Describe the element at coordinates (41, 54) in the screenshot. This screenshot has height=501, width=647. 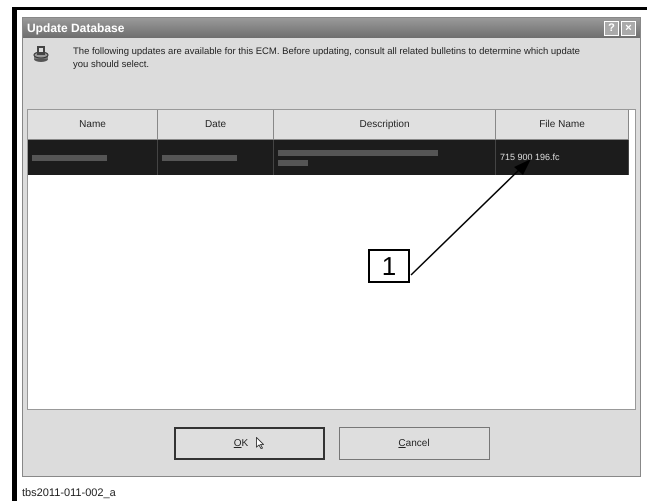
I see `database-icon` at that location.